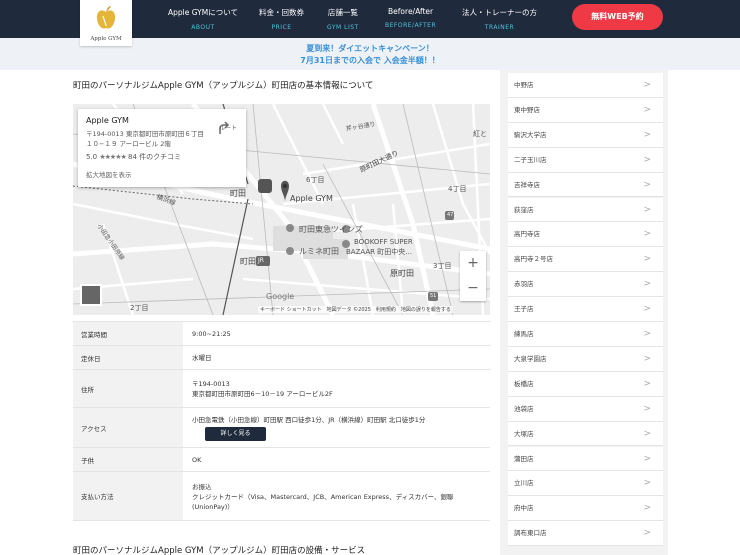 This screenshot has height=555, width=740. What do you see at coordinates (370, 60) in the screenshot?
I see `campaign-line2: 7月31日までの入会で 入会金半額！！` at bounding box center [370, 60].